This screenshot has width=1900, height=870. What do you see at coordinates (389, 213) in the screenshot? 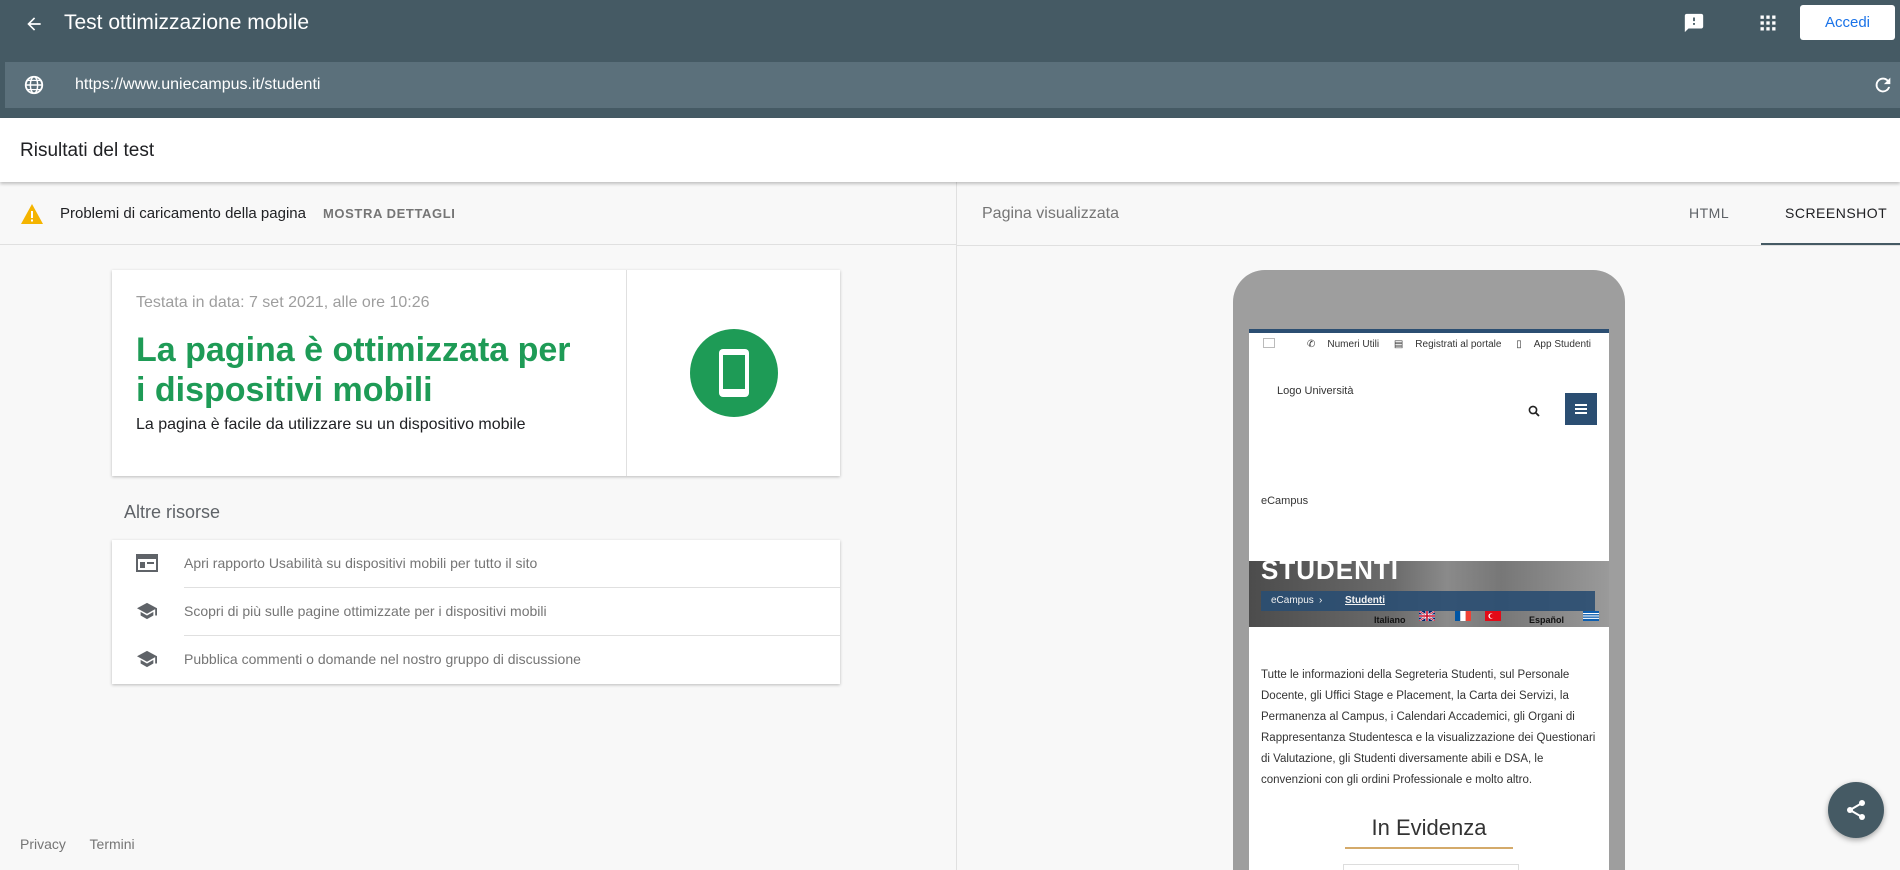
I see `show-details-button: MOSTRA DETTAGLI` at bounding box center [389, 213].